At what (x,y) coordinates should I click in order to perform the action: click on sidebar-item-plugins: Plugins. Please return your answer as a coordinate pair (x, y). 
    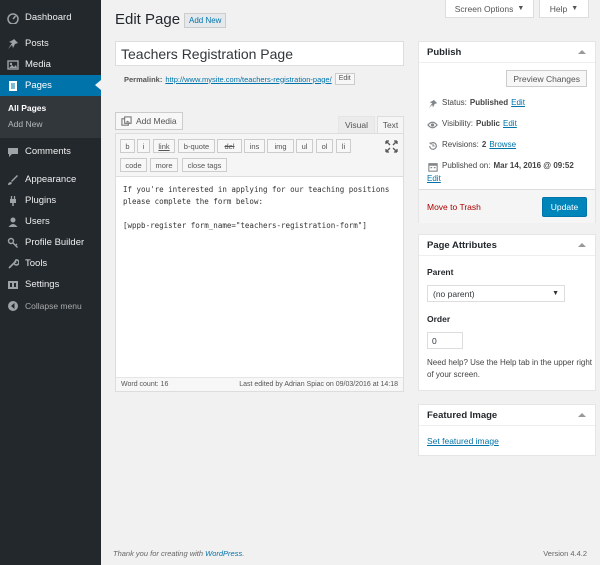
    Looking at the image, I should click on (50, 200).